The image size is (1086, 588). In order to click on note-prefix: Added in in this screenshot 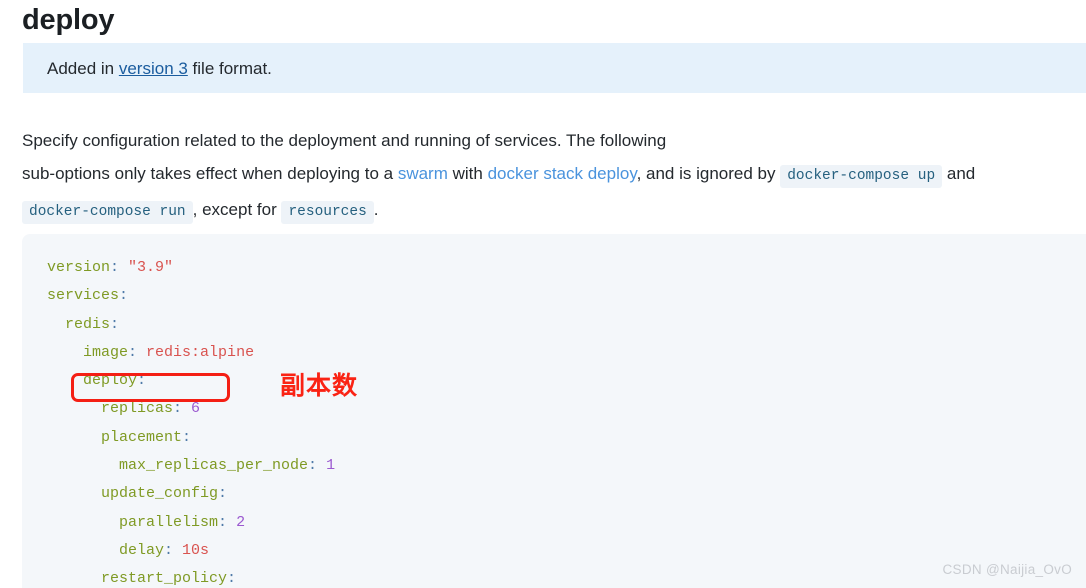, I will do `click(83, 68)`.